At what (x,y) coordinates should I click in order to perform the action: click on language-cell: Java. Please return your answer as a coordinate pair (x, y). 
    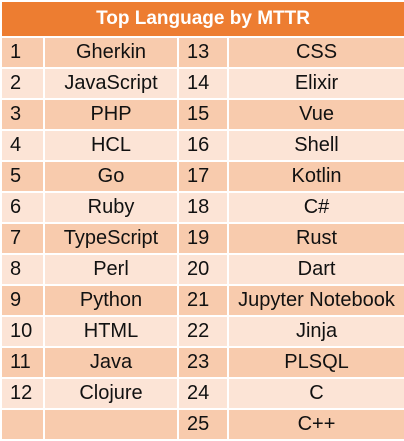
    Looking at the image, I should click on (111, 362).